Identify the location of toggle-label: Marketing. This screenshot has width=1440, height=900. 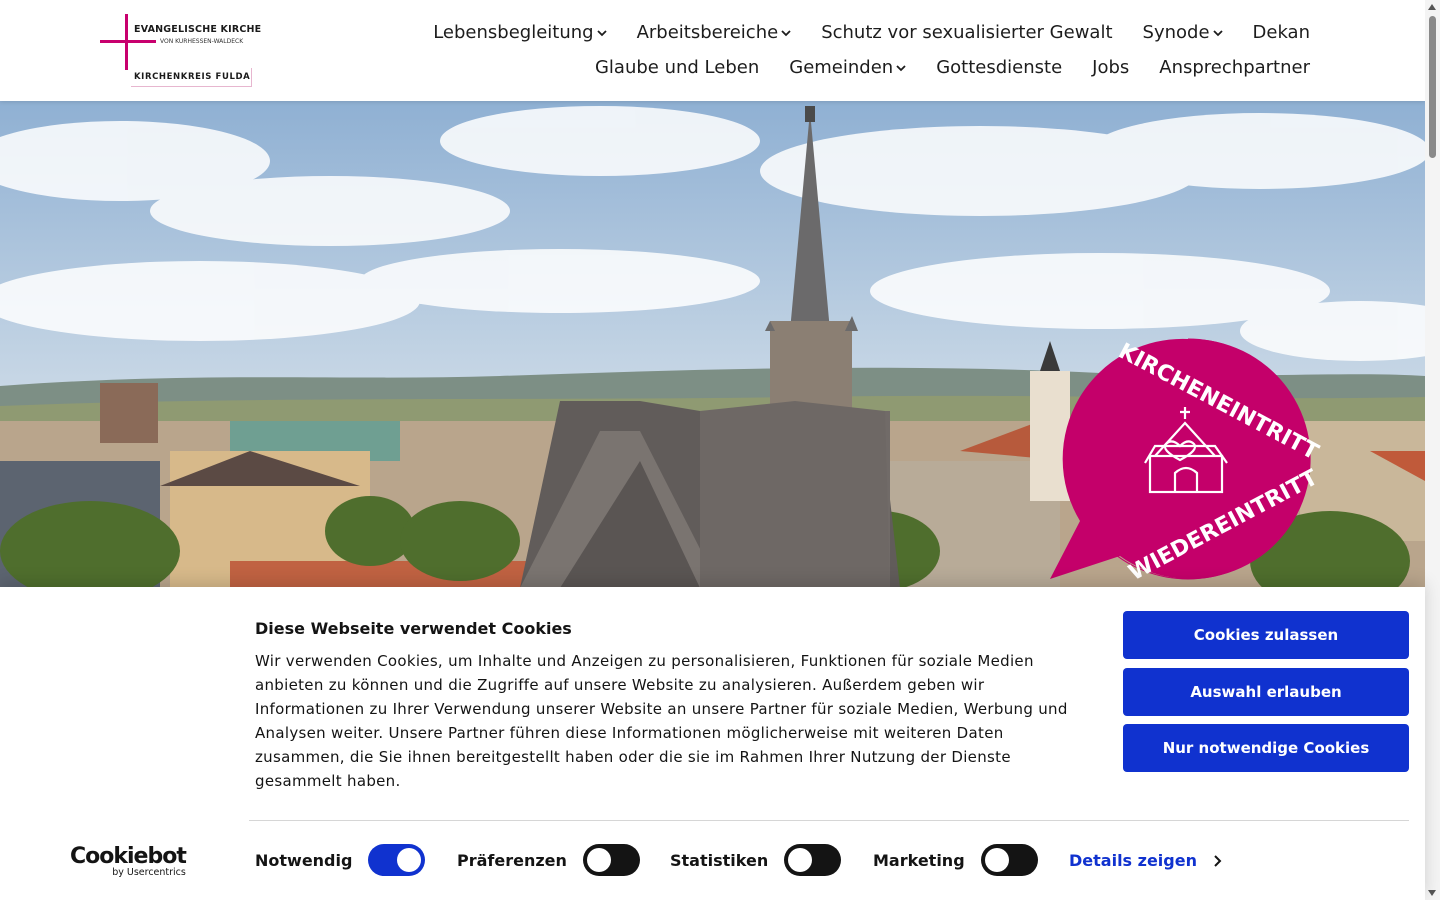
(919, 860).